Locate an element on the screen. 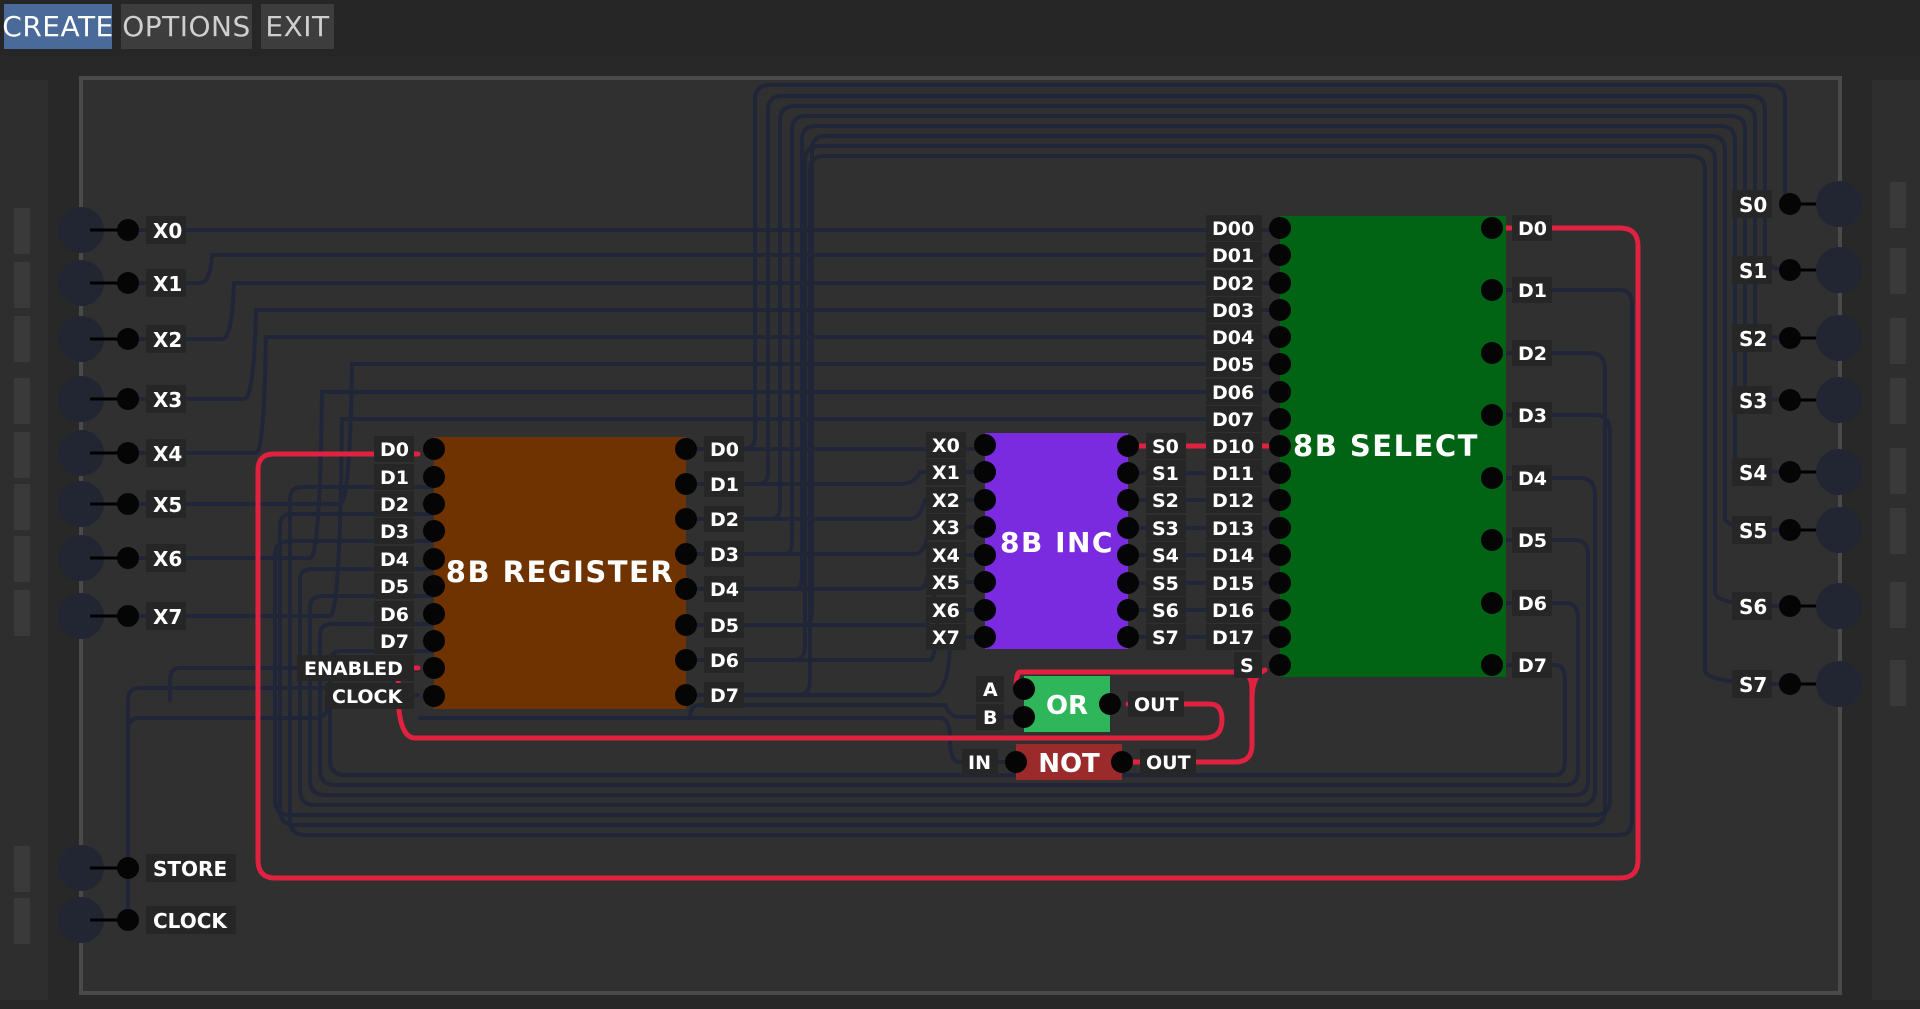  select-in-d00-pin is located at coordinates (1280, 228).